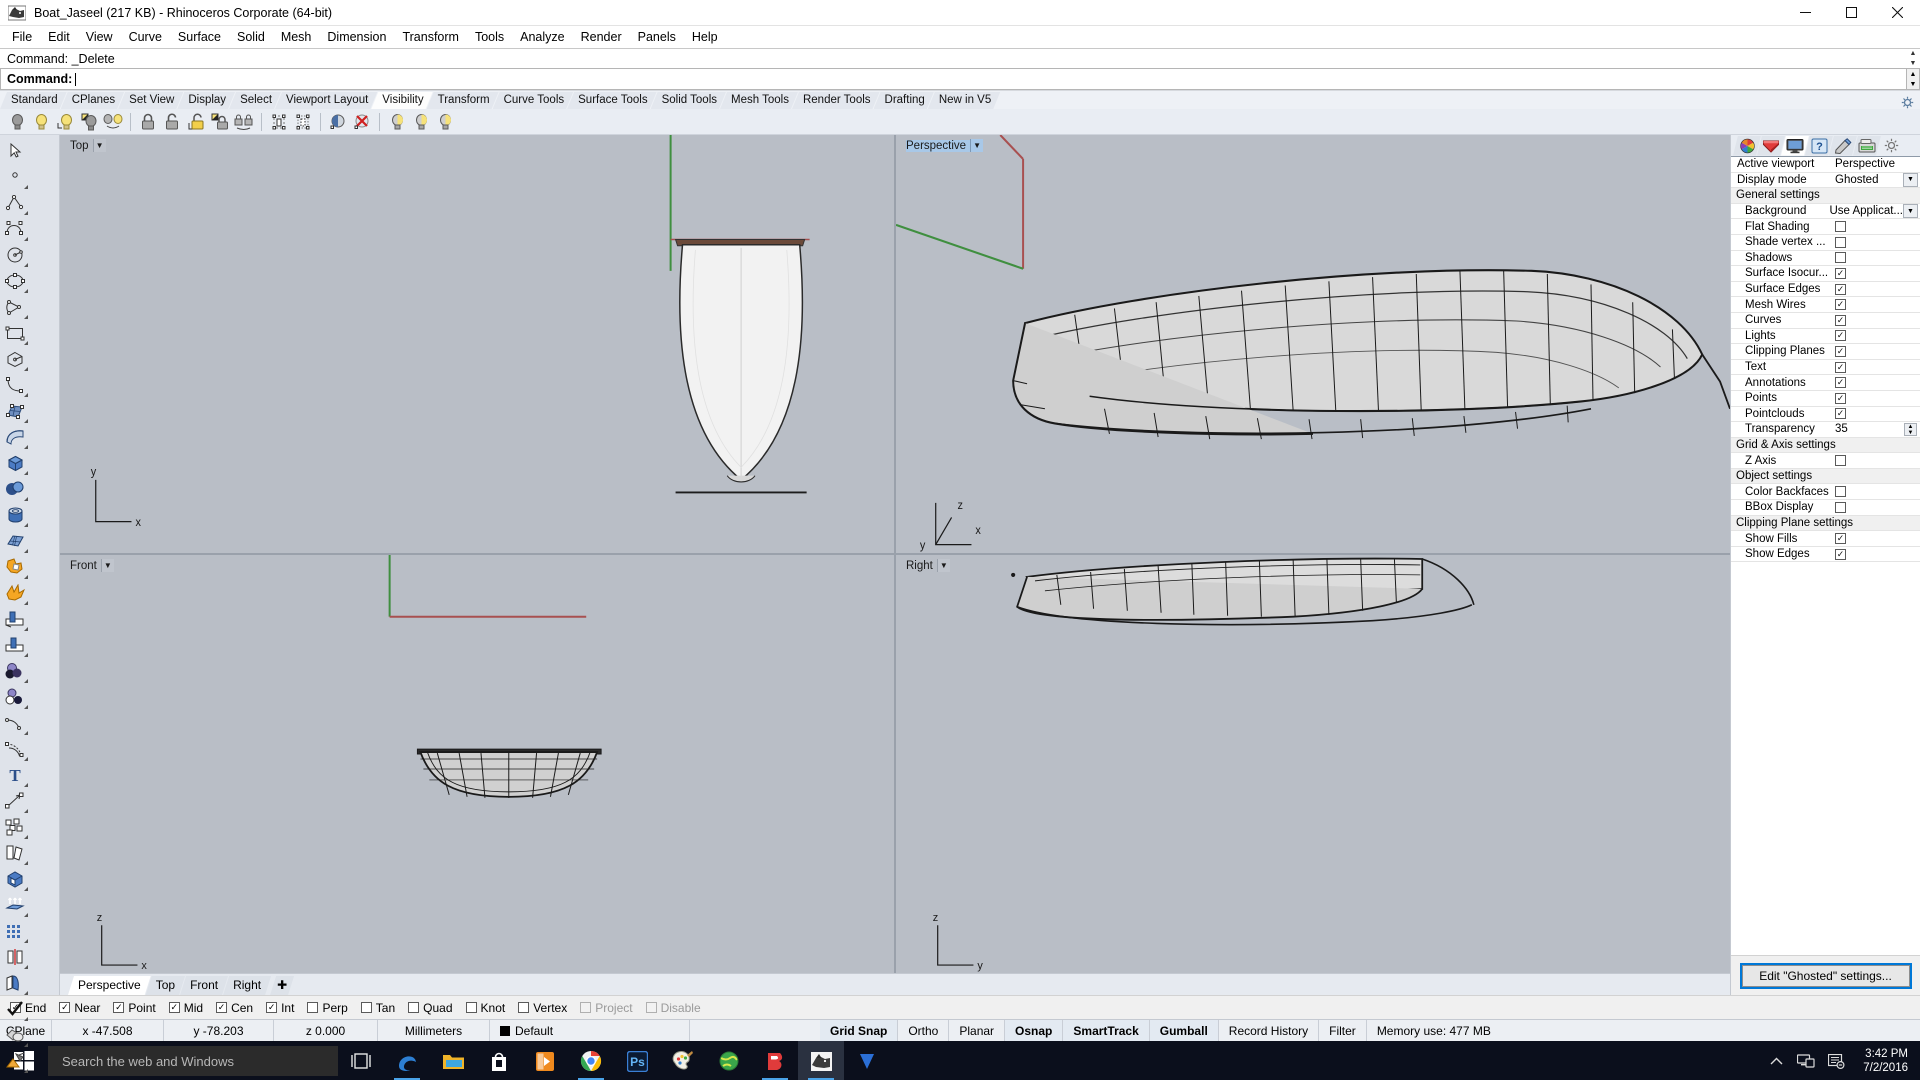  I want to click on menu-item-surface: Surface, so click(199, 37).